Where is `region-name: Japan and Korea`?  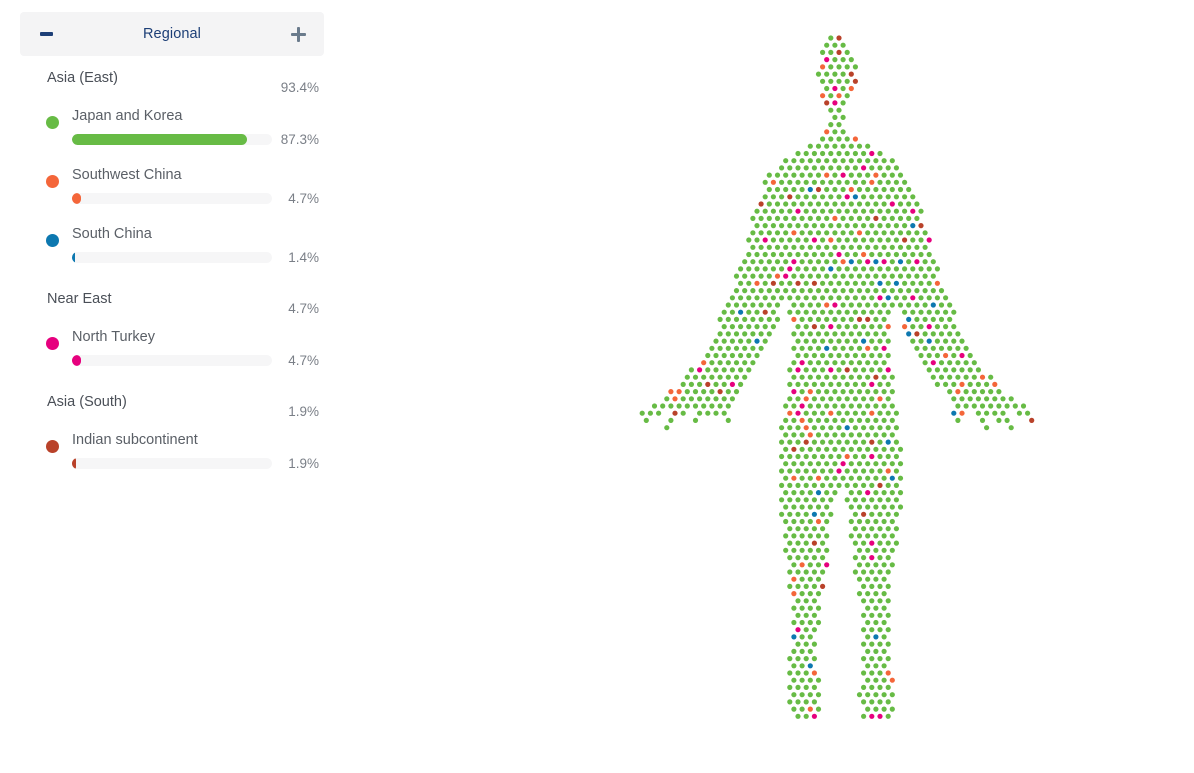 region-name: Japan and Korea is located at coordinates (127, 116).